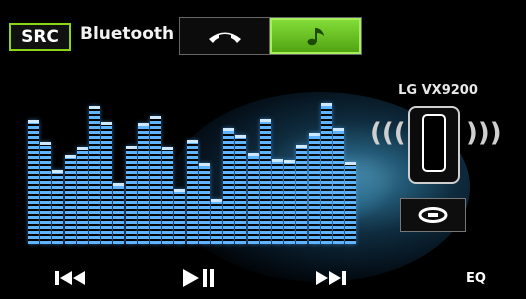 This screenshot has height=299, width=526. I want to click on link-icon, so click(433, 215).